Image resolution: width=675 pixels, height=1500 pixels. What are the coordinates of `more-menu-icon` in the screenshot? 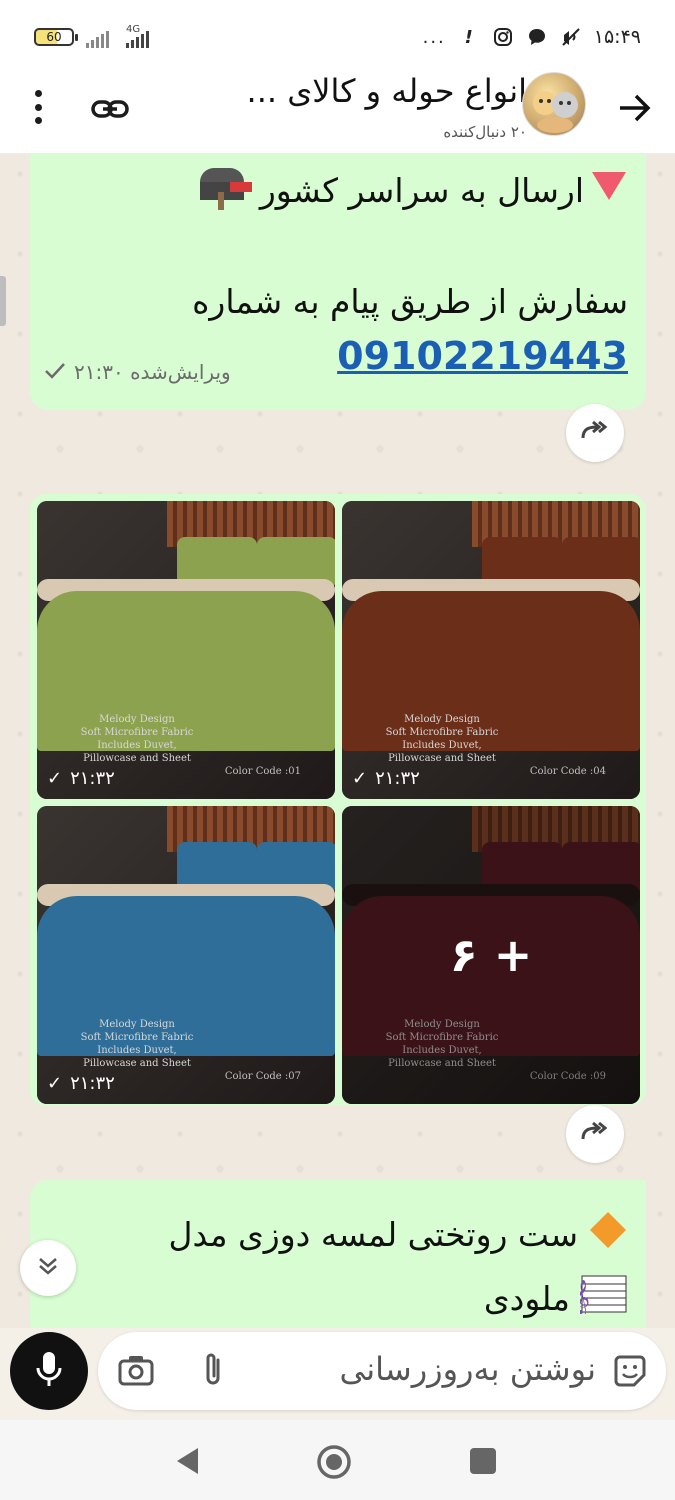 It's located at (38, 107).